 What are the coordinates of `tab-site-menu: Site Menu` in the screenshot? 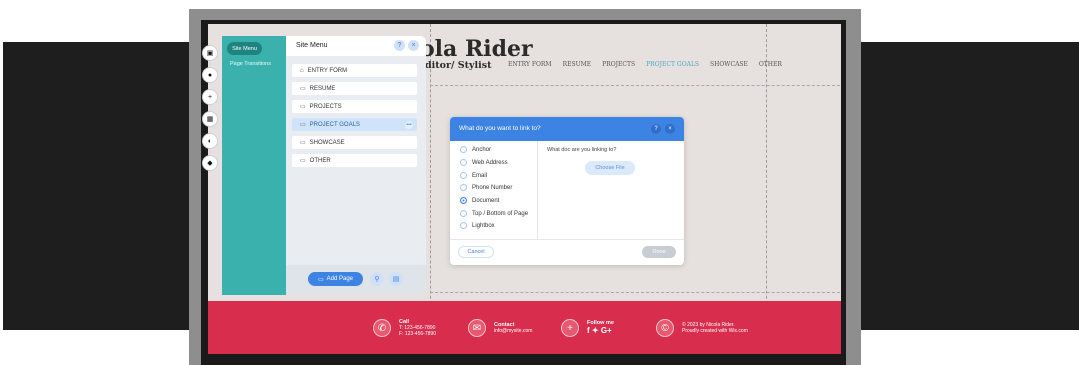 It's located at (244, 48).